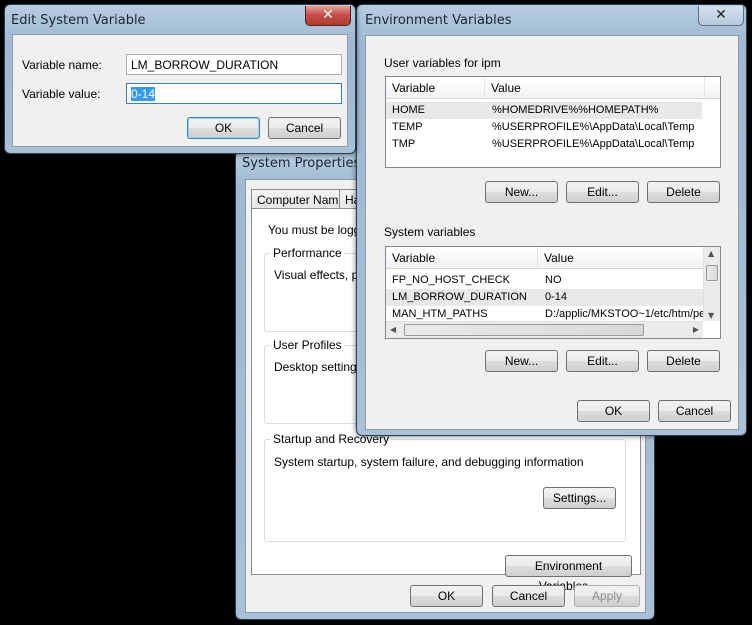  What do you see at coordinates (711, 315) in the screenshot?
I see `scroll-down-icon: ▼` at bounding box center [711, 315].